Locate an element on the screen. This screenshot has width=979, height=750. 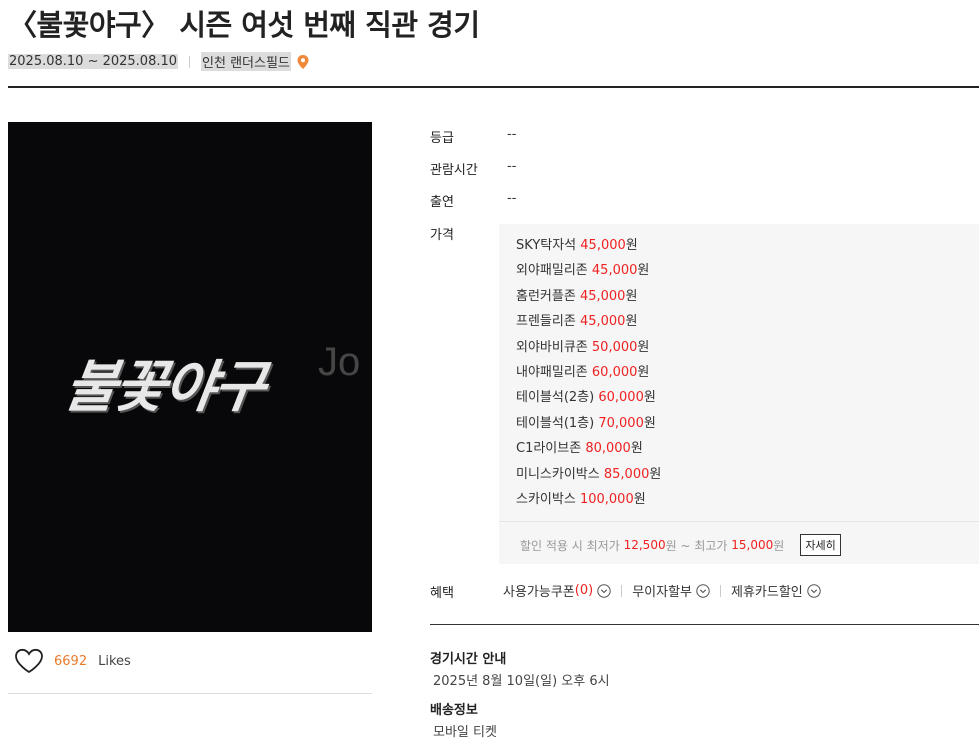
price-item: 외야바비큐존 50,000원 is located at coordinates (583, 347).